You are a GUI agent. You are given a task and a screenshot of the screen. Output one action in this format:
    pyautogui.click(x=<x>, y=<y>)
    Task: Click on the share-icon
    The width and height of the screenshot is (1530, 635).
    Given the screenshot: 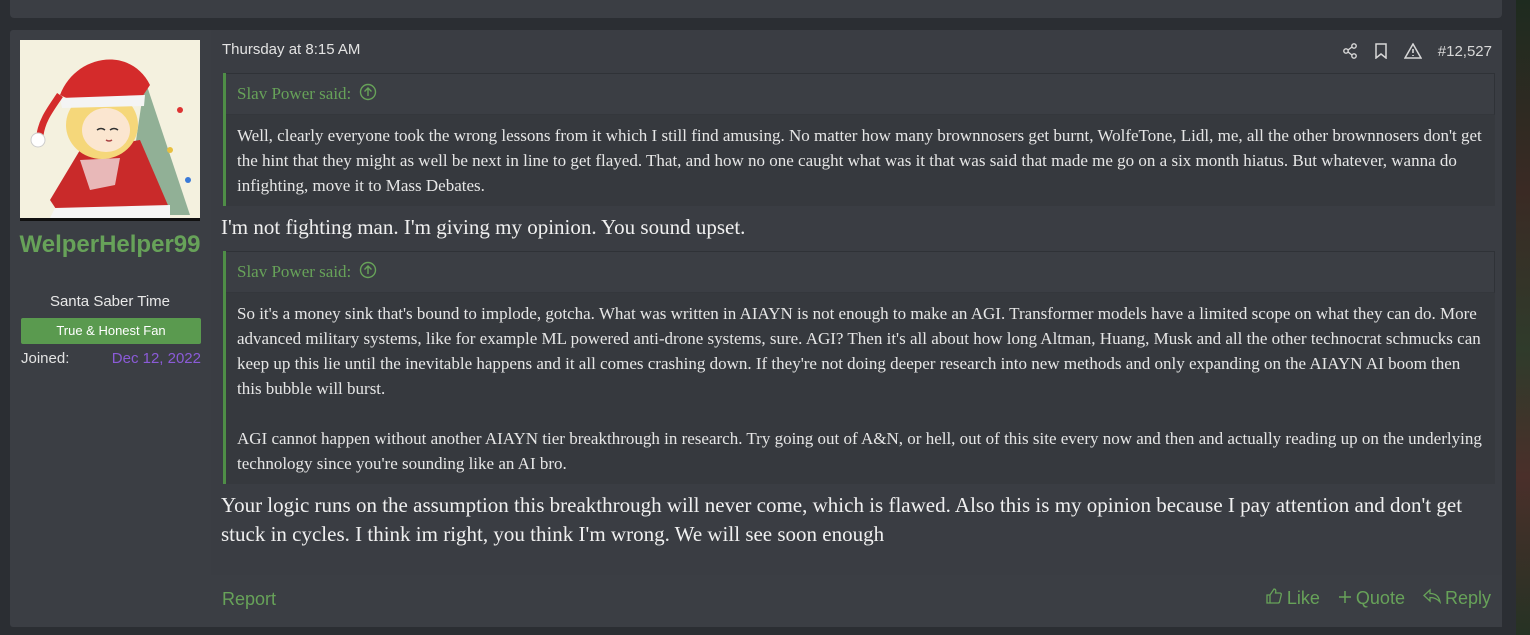 What is the action you would take?
    pyautogui.click(x=1350, y=51)
    